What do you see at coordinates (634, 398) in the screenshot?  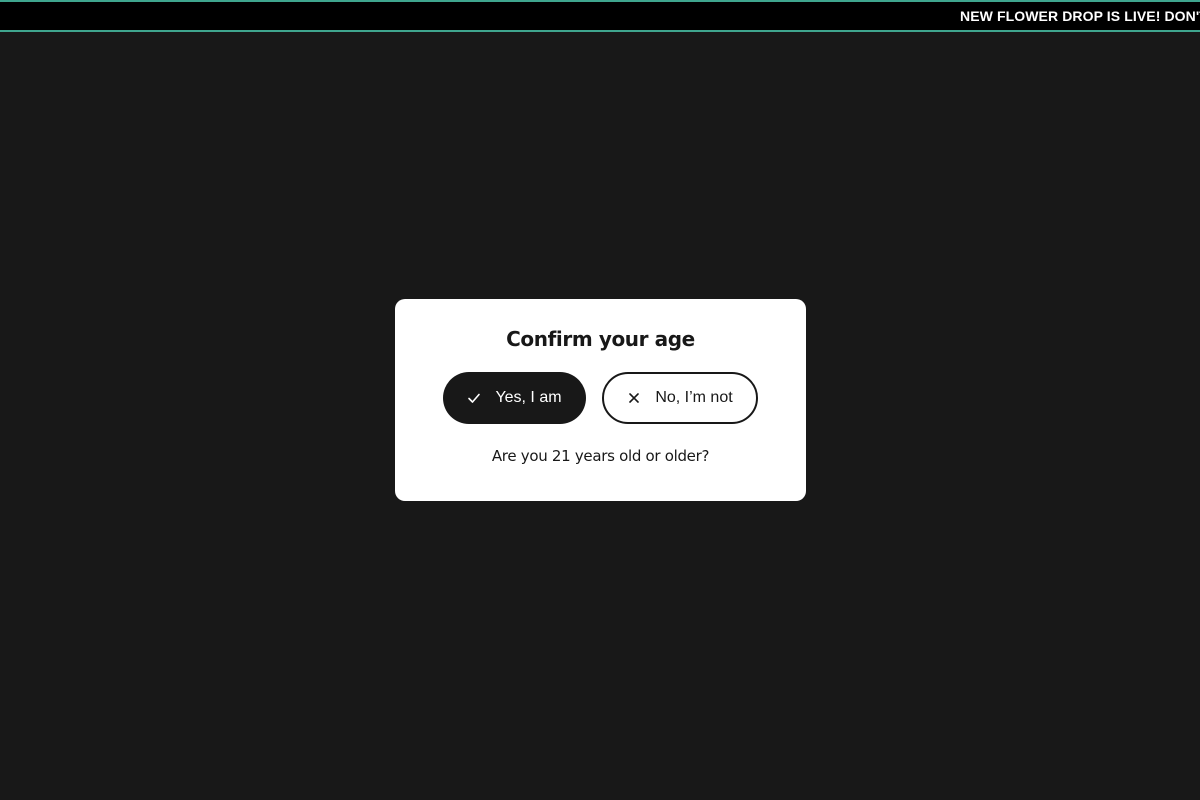 I see `close-icon` at bounding box center [634, 398].